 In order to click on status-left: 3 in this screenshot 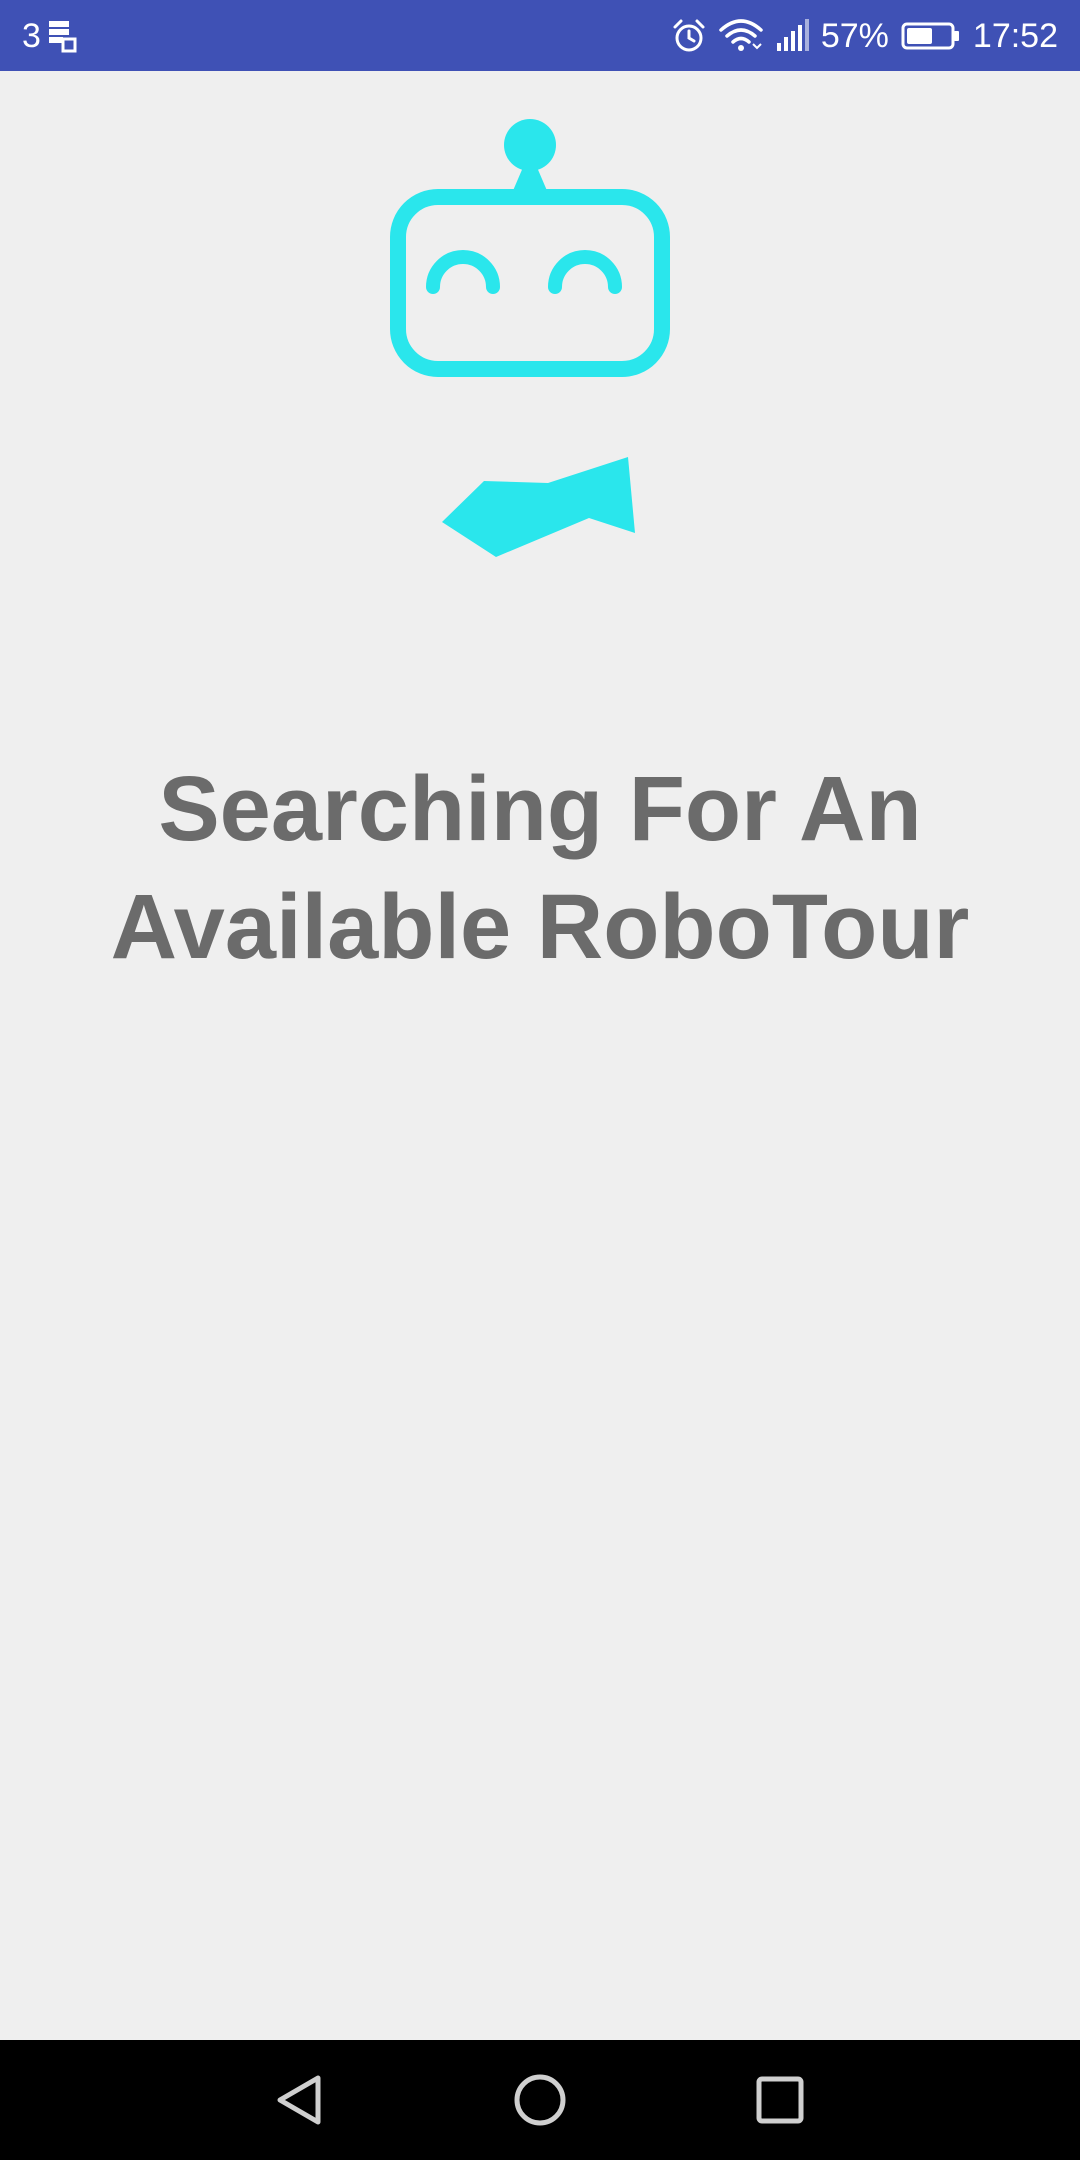, I will do `click(49, 35)`.